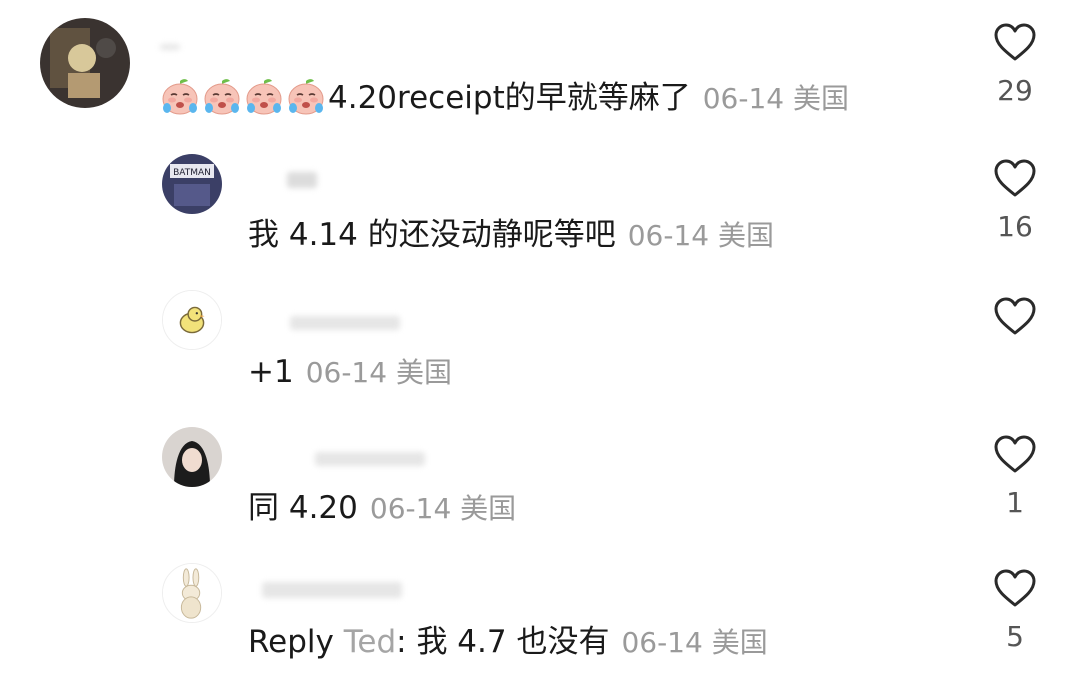 The height and width of the screenshot is (691, 1080). Describe the element at coordinates (1015, 90) in the screenshot. I see `like-count: 29` at that location.